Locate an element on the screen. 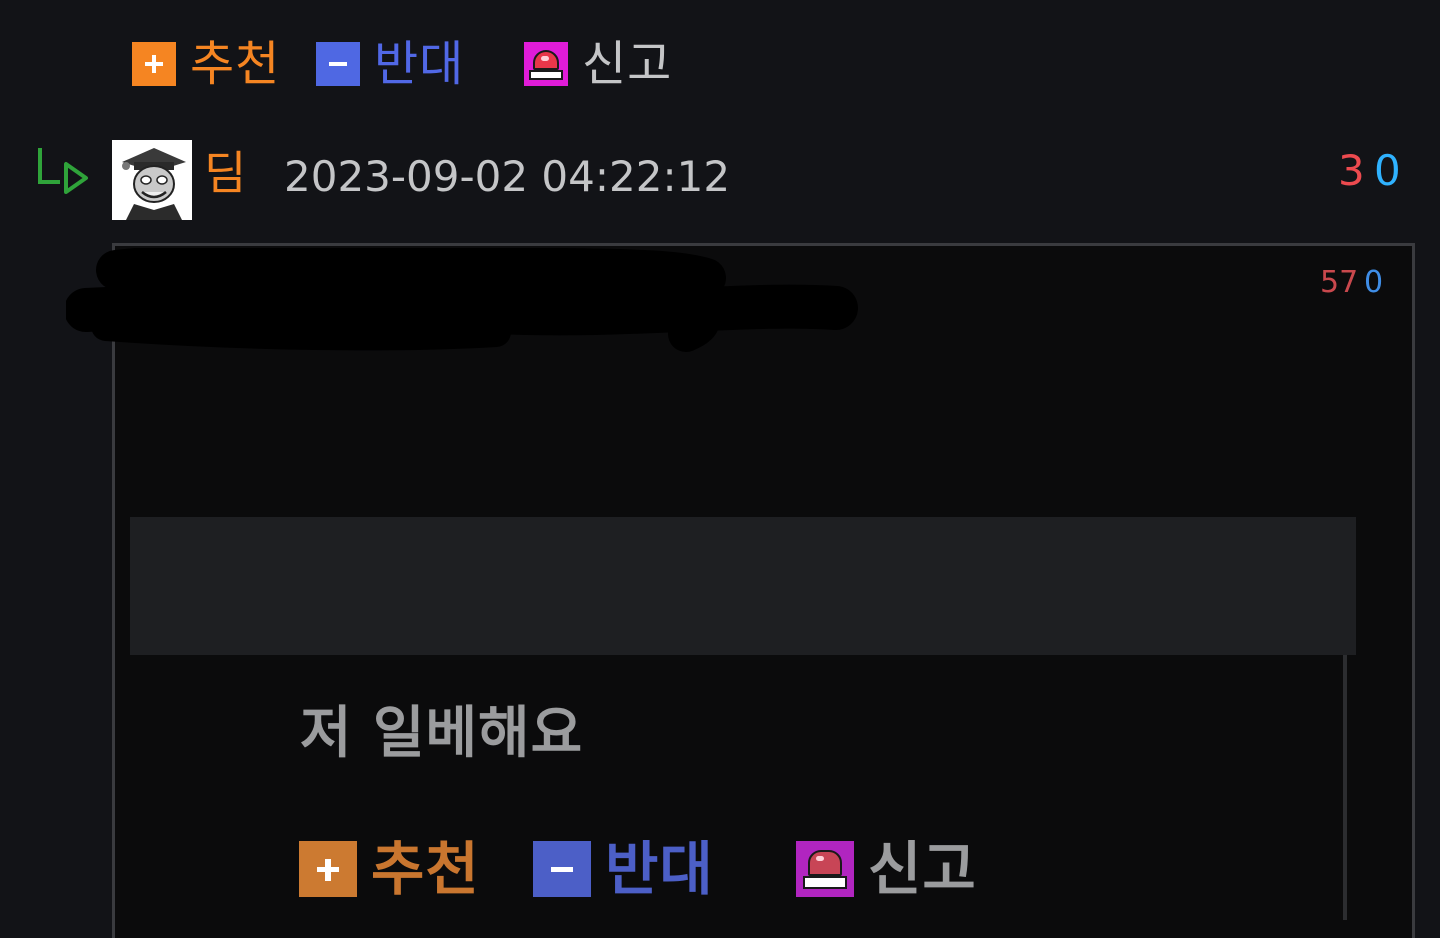 The width and height of the screenshot is (1440, 938). report-label: 신고 is located at coordinates (627, 64).